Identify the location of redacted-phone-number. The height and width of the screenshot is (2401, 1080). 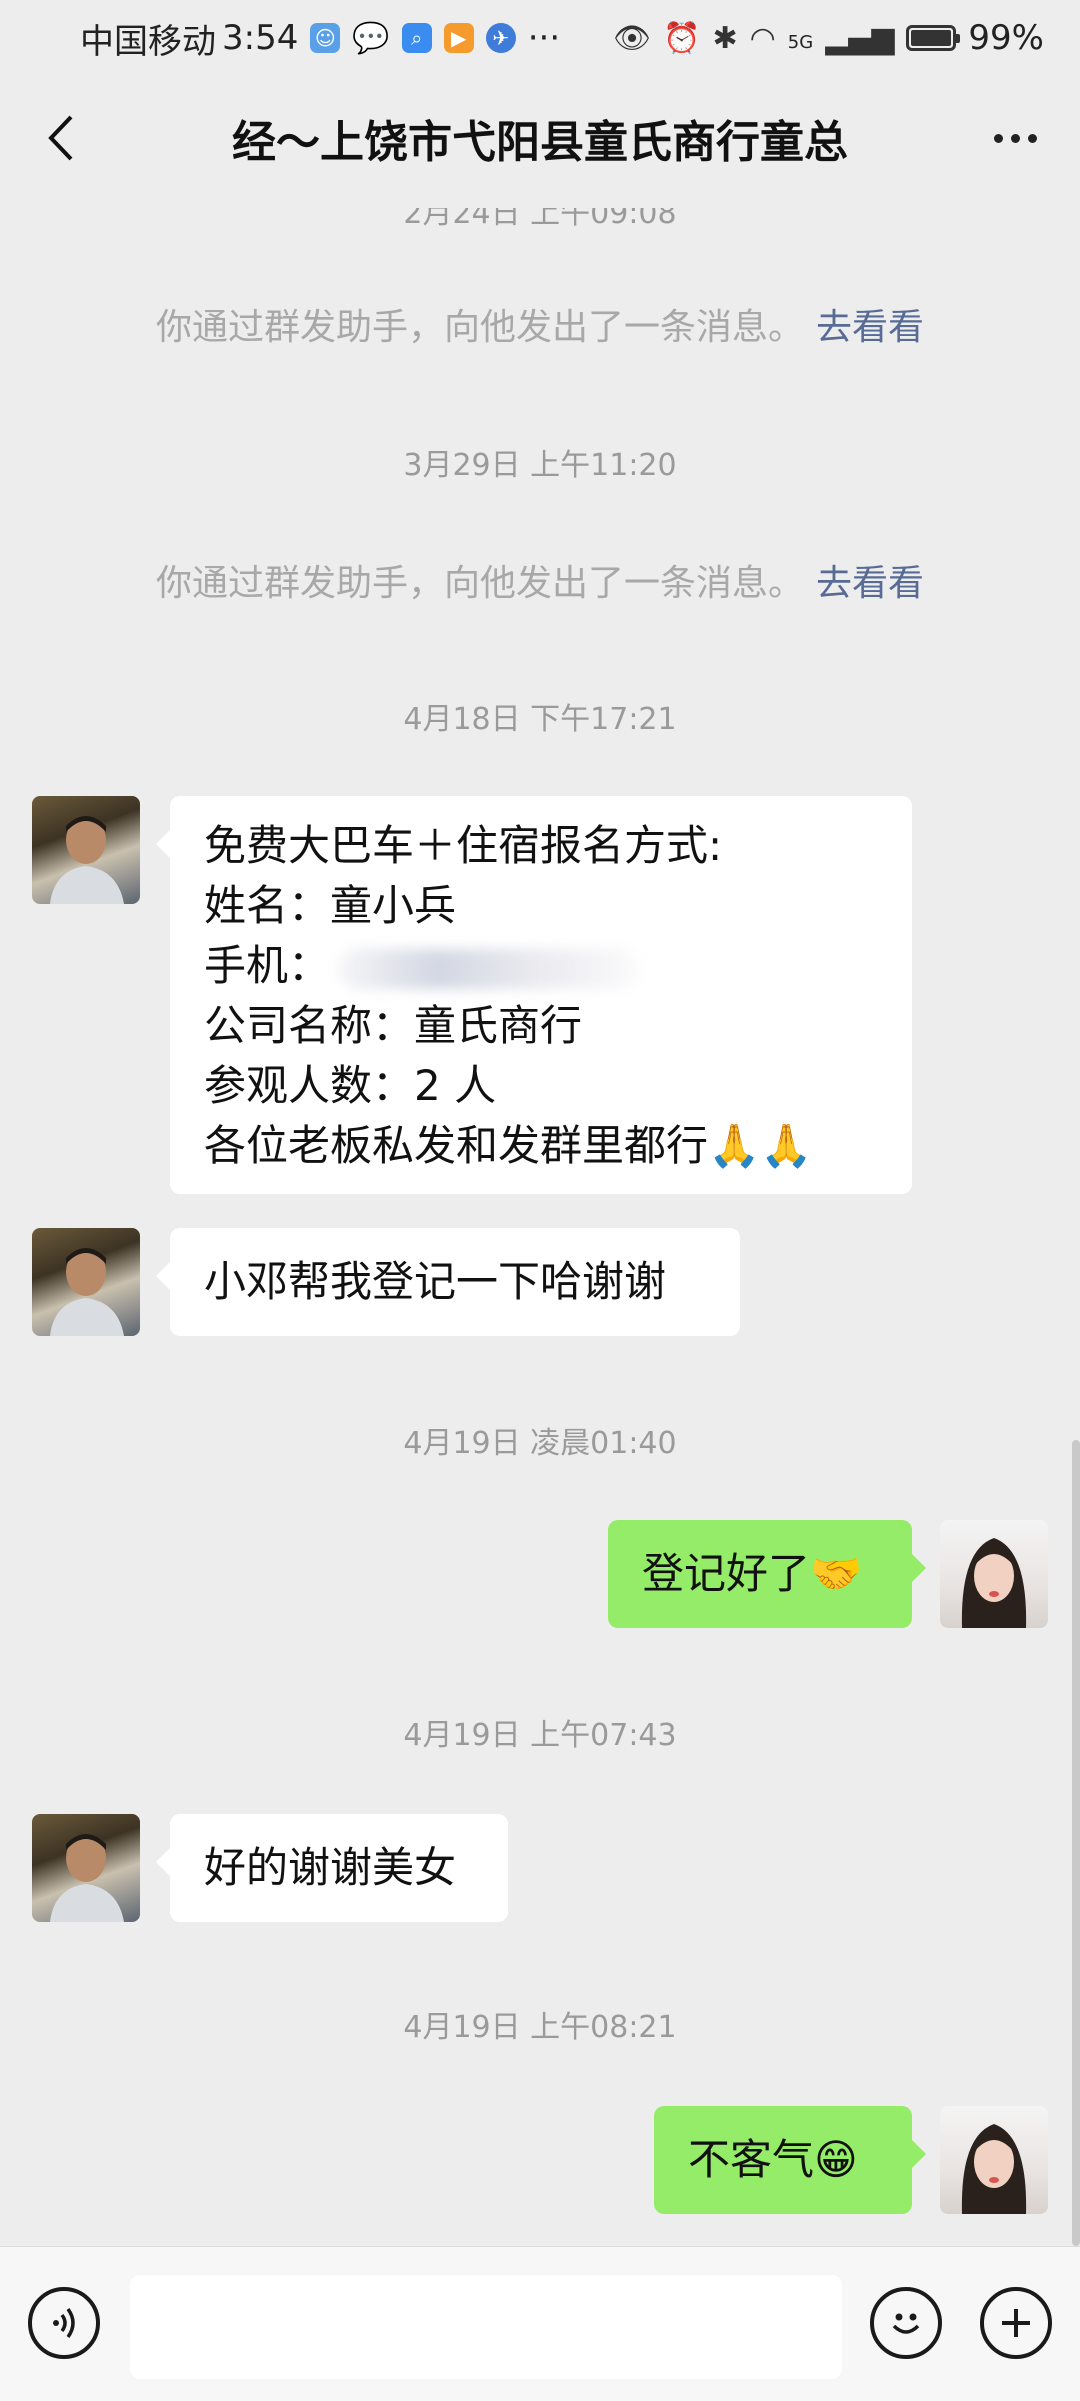
(488, 968).